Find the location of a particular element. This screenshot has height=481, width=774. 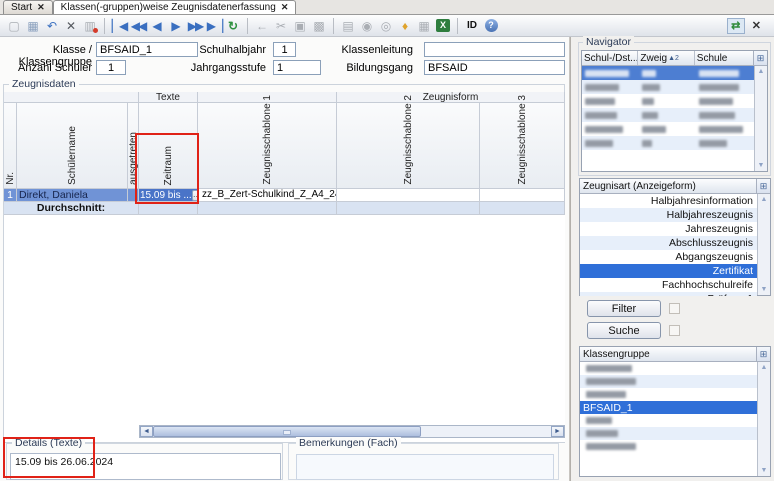

navigator-column-zweig: Zweig ▲2 is located at coordinates (666, 58).